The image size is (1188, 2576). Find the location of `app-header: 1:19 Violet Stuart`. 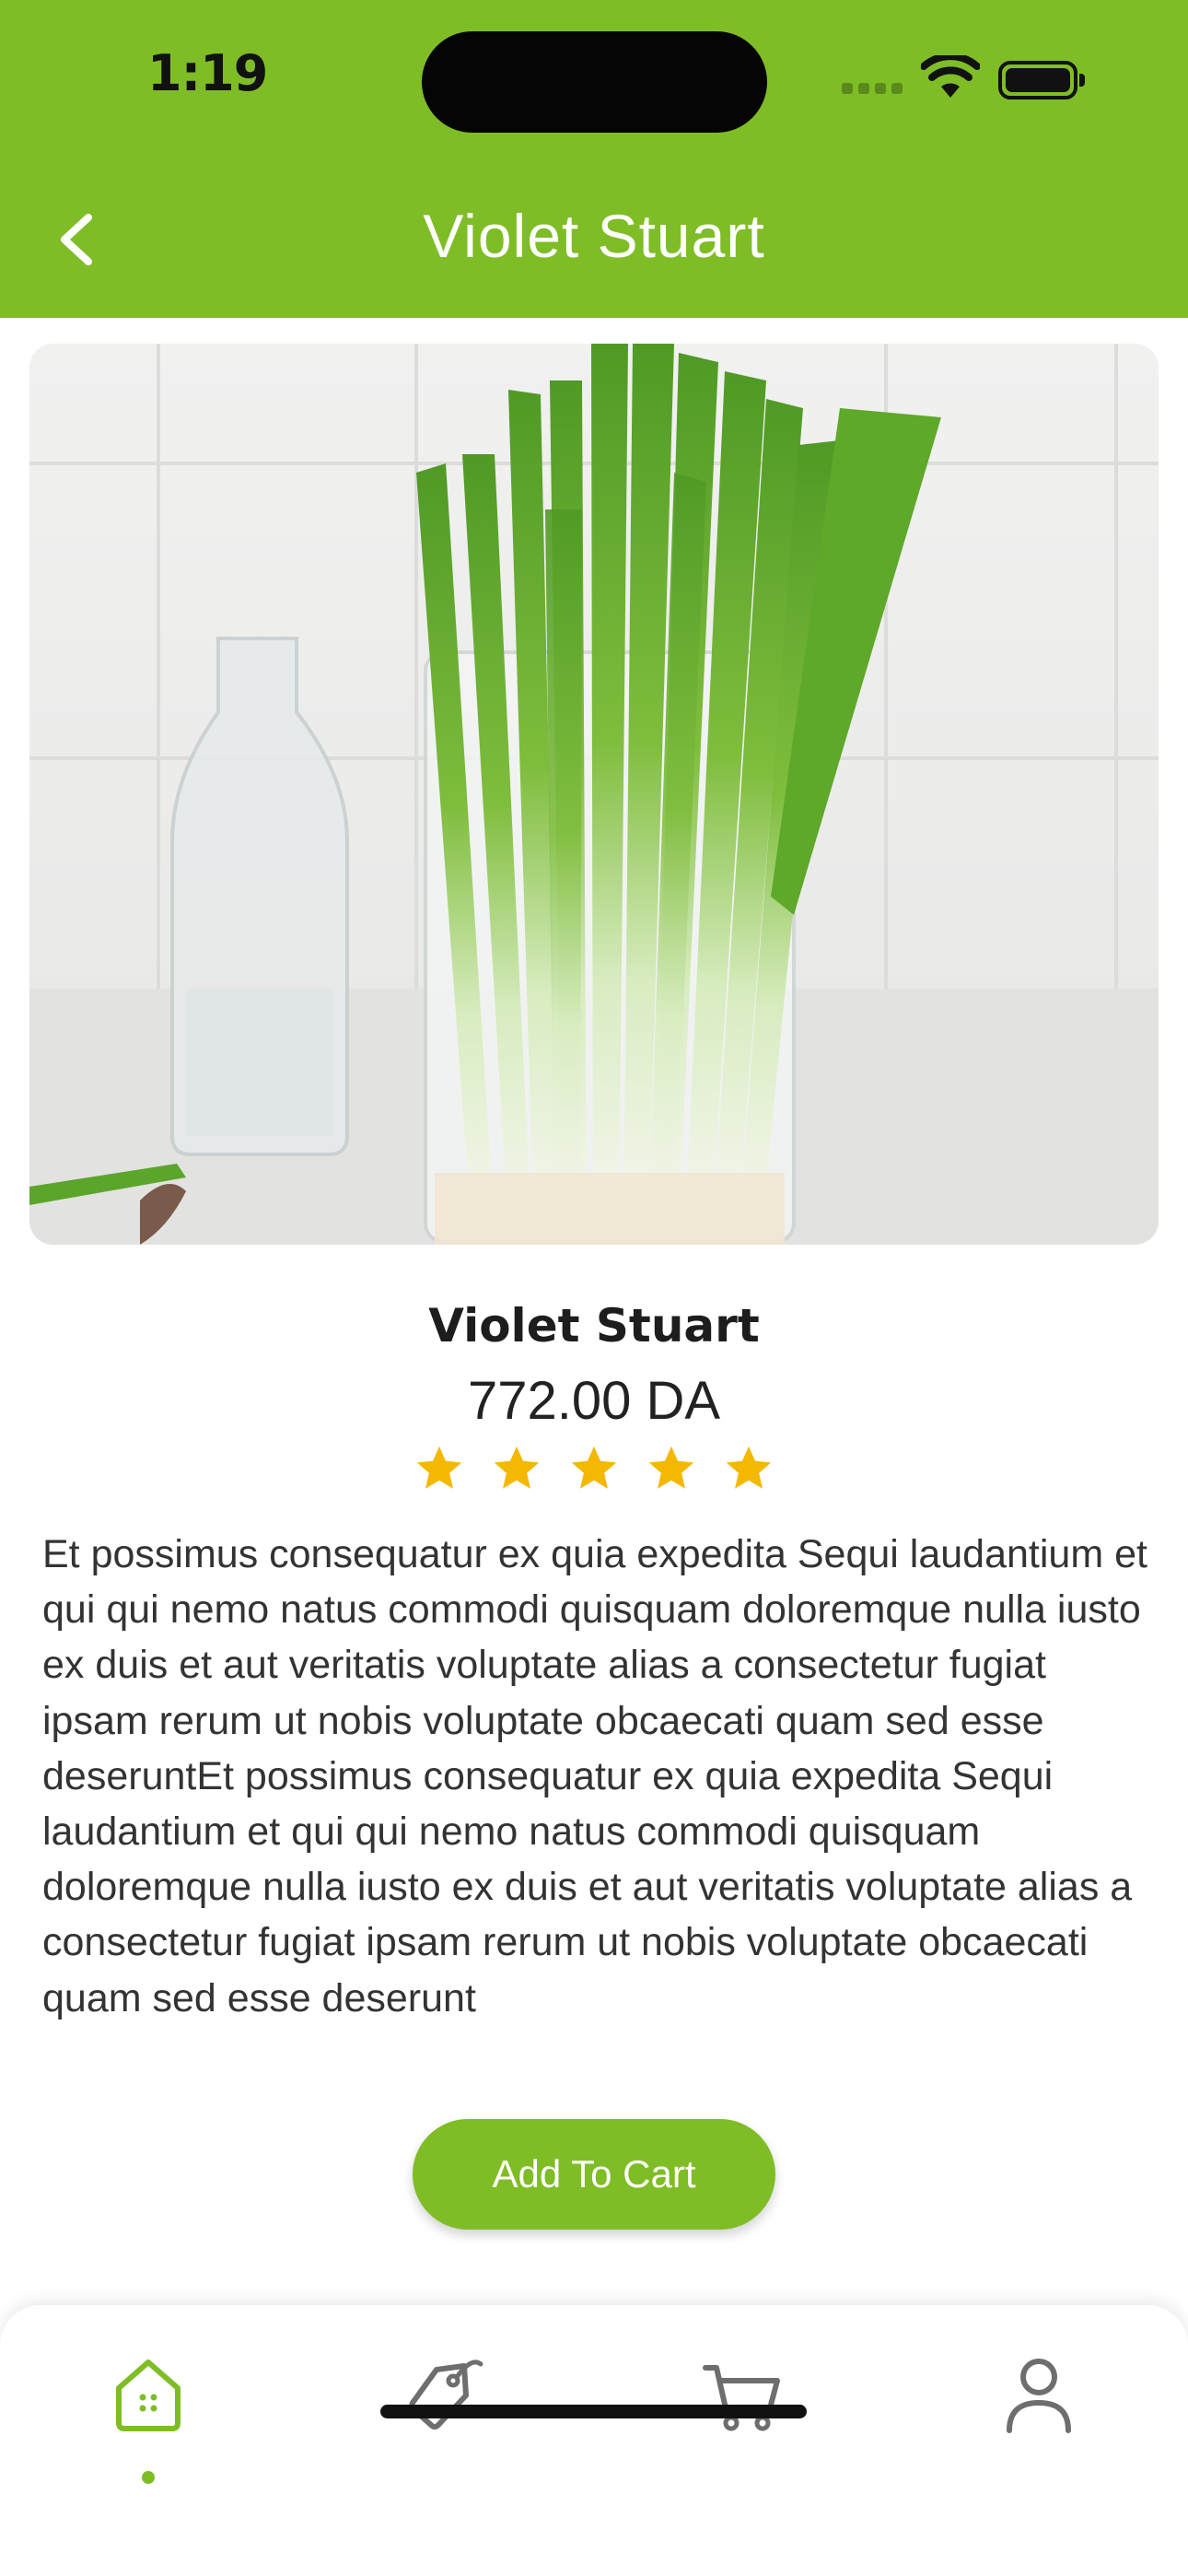

app-header: 1:19 Violet Stuart is located at coordinates (594, 159).